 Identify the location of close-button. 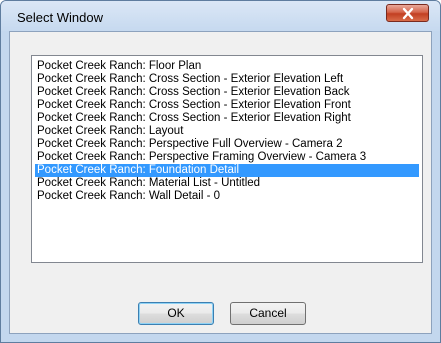
(407, 13).